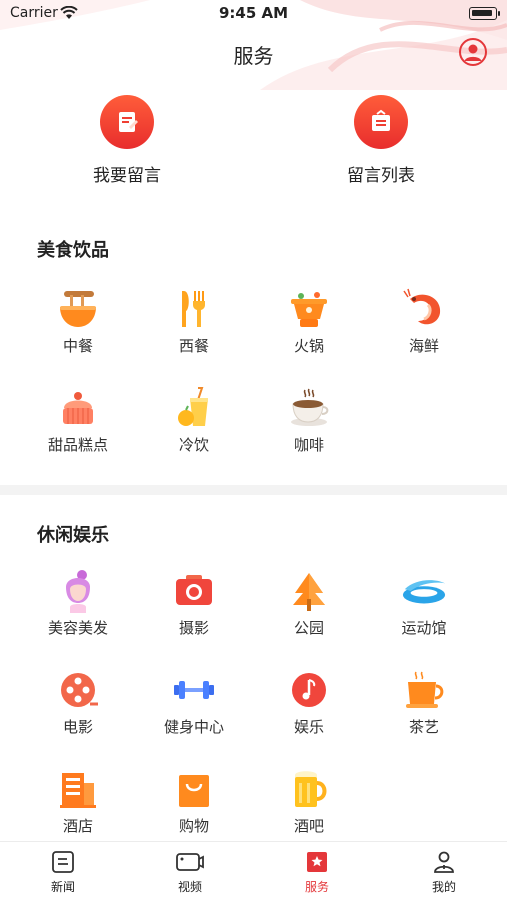 This screenshot has width=507, height=900. I want to click on shrimp-icon, so click(424, 309).